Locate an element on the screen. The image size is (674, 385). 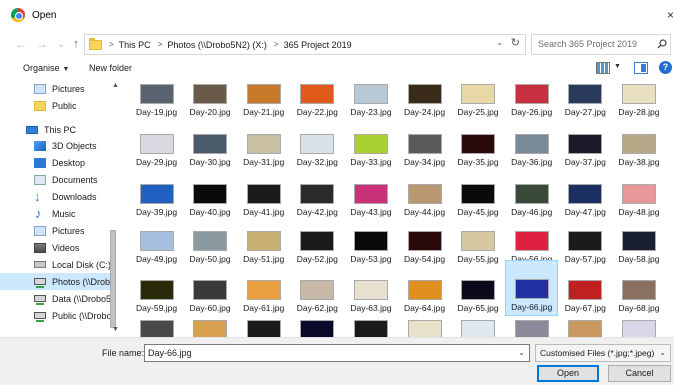
file-item: Day-50.jpg is located at coordinates (210, 239).